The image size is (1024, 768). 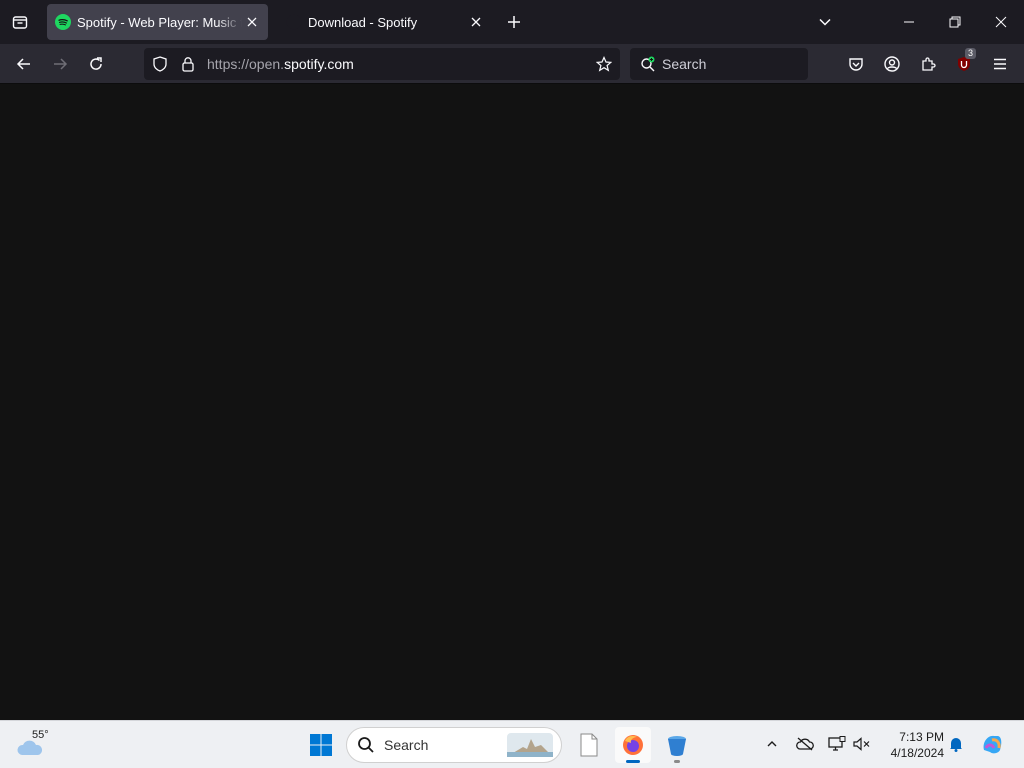 I want to click on taskbar-app-bucket, so click(x=677, y=745).